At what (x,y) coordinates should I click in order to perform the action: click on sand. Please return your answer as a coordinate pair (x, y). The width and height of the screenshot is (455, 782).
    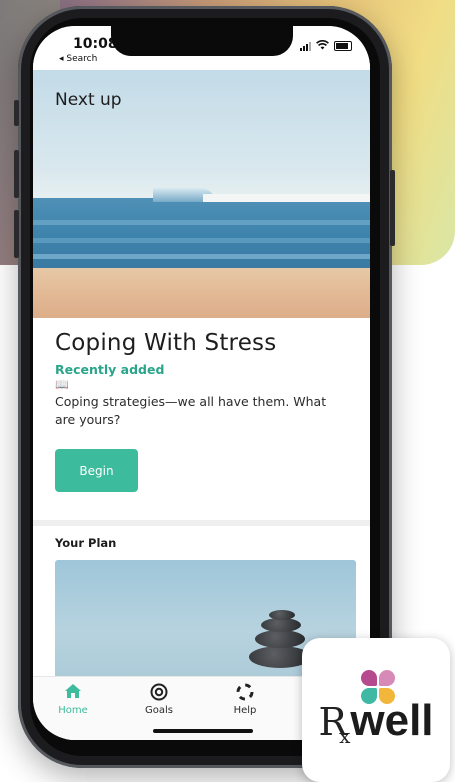
    Looking at the image, I should click on (201, 293).